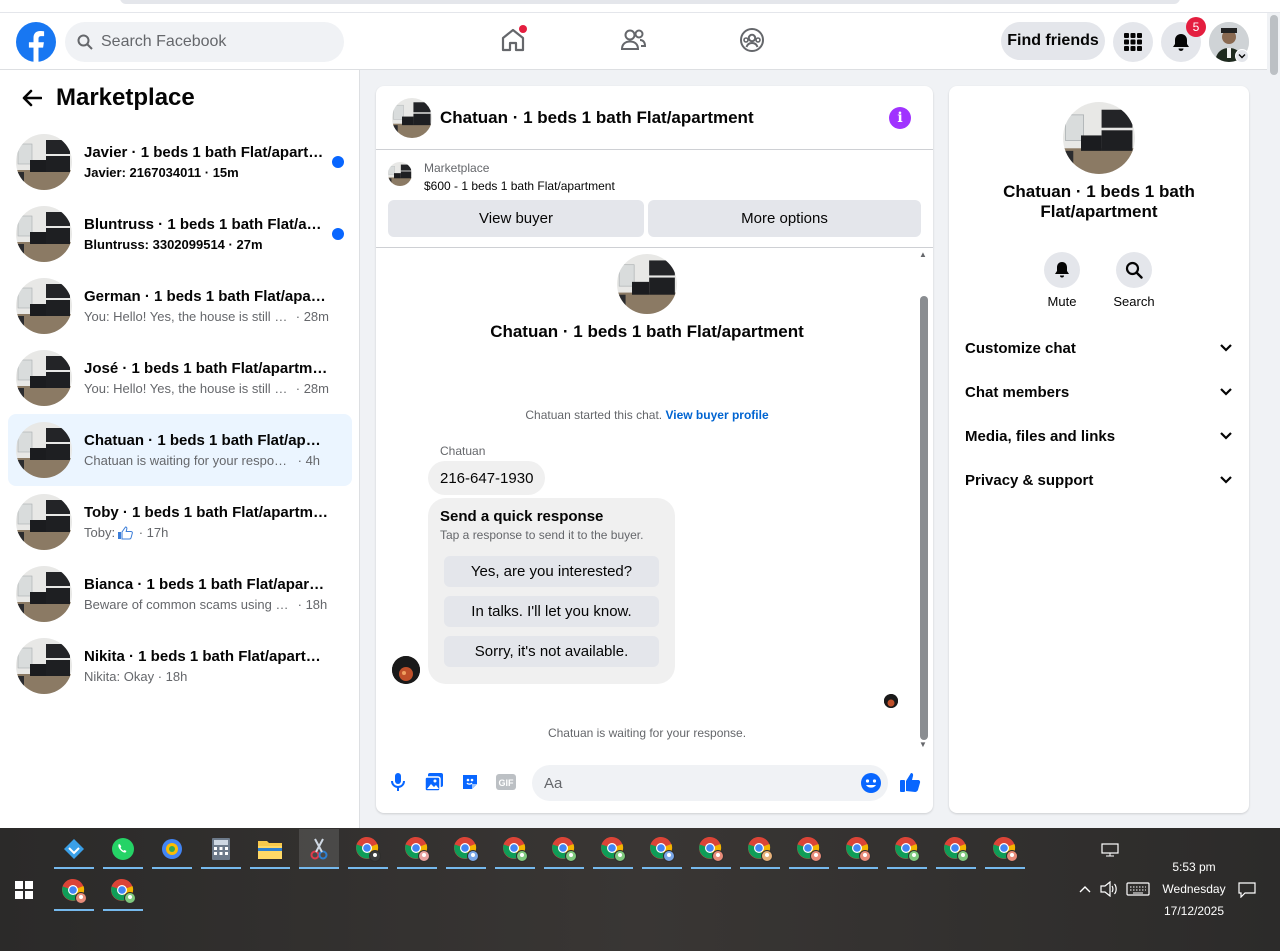  I want to click on search-icon, so click(85, 42).